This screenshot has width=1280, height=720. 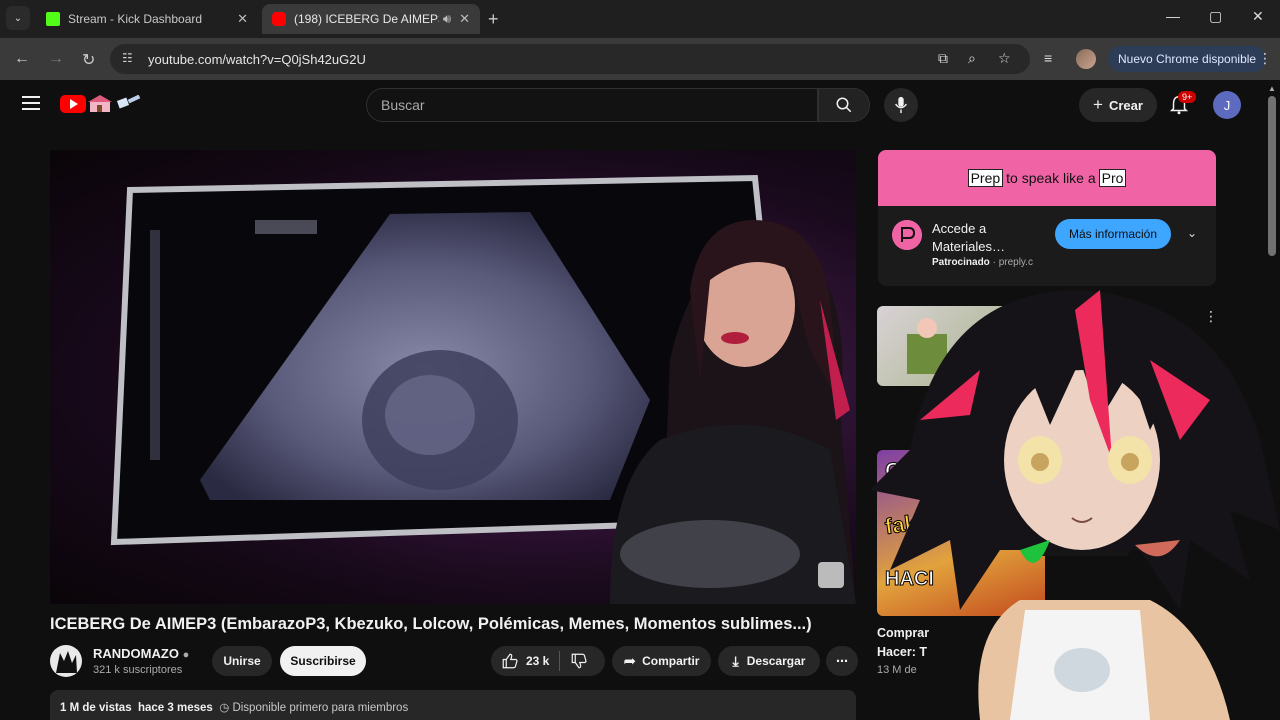 I want to click on thumbnail-text: fak, so click(x=901, y=524).